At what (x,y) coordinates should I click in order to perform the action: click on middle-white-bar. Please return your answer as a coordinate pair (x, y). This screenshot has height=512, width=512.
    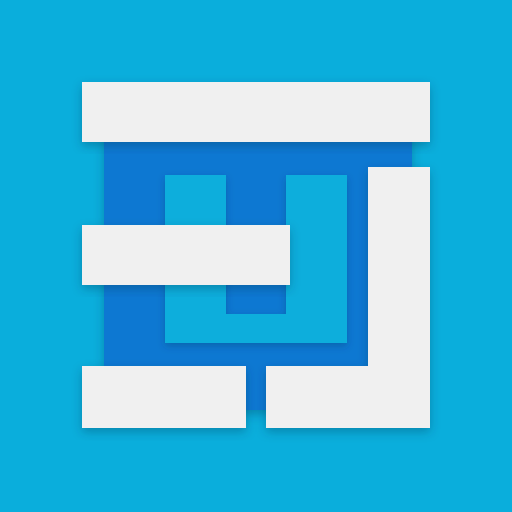
    Looking at the image, I should click on (186, 255).